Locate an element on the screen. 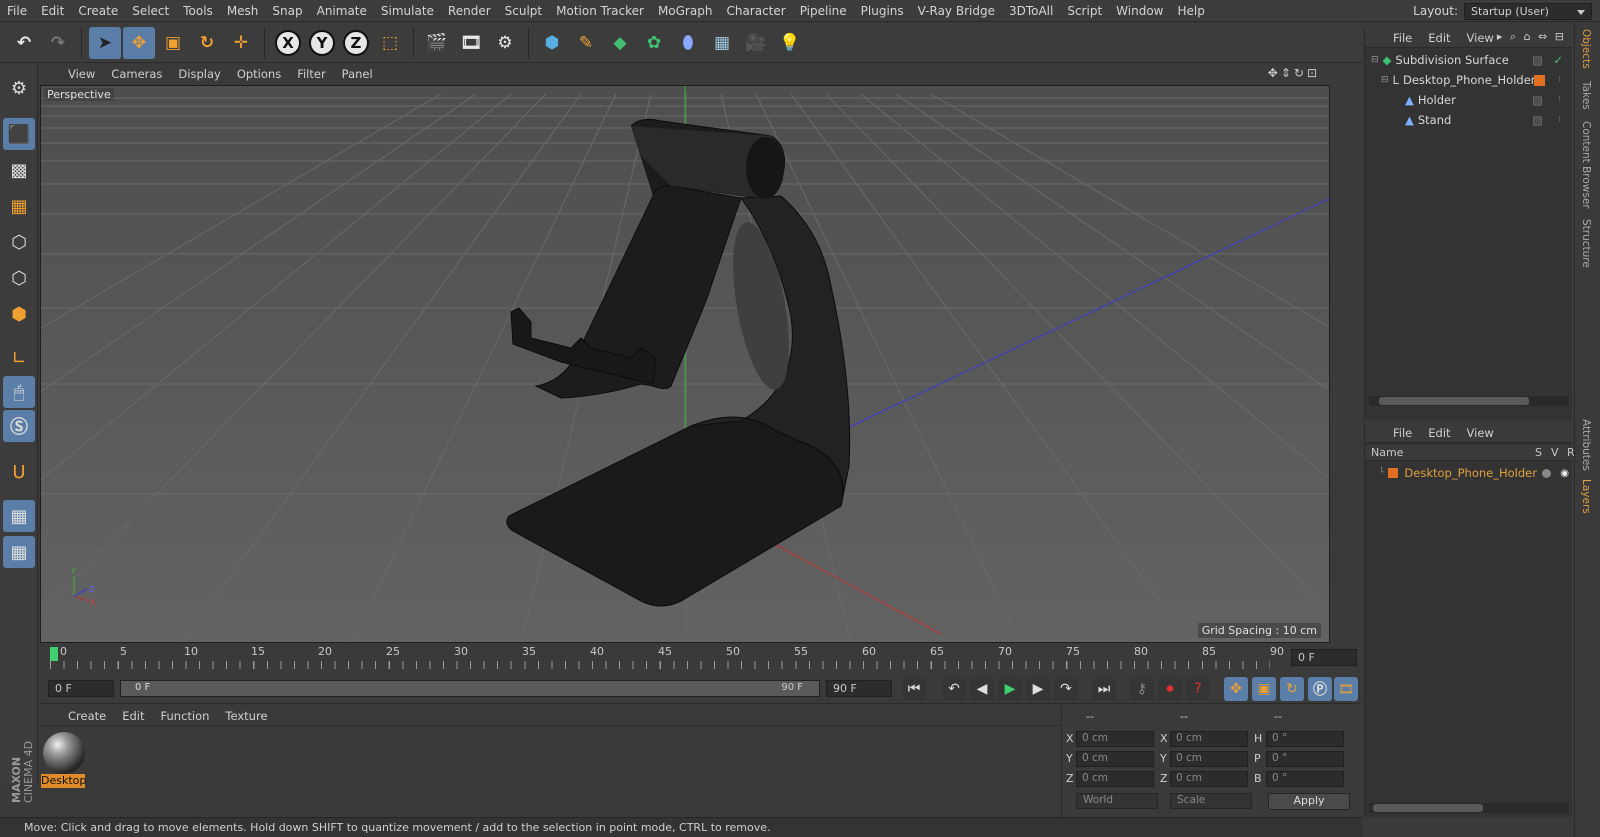 The height and width of the screenshot is (837, 1600). menu-script: Script is located at coordinates (1084, 11).